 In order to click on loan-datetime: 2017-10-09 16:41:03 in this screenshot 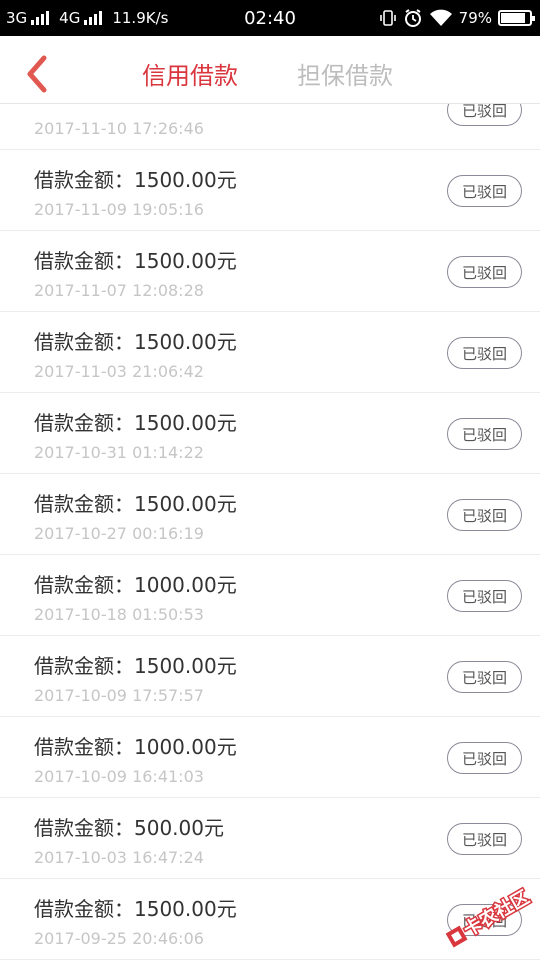, I will do `click(119, 776)`.